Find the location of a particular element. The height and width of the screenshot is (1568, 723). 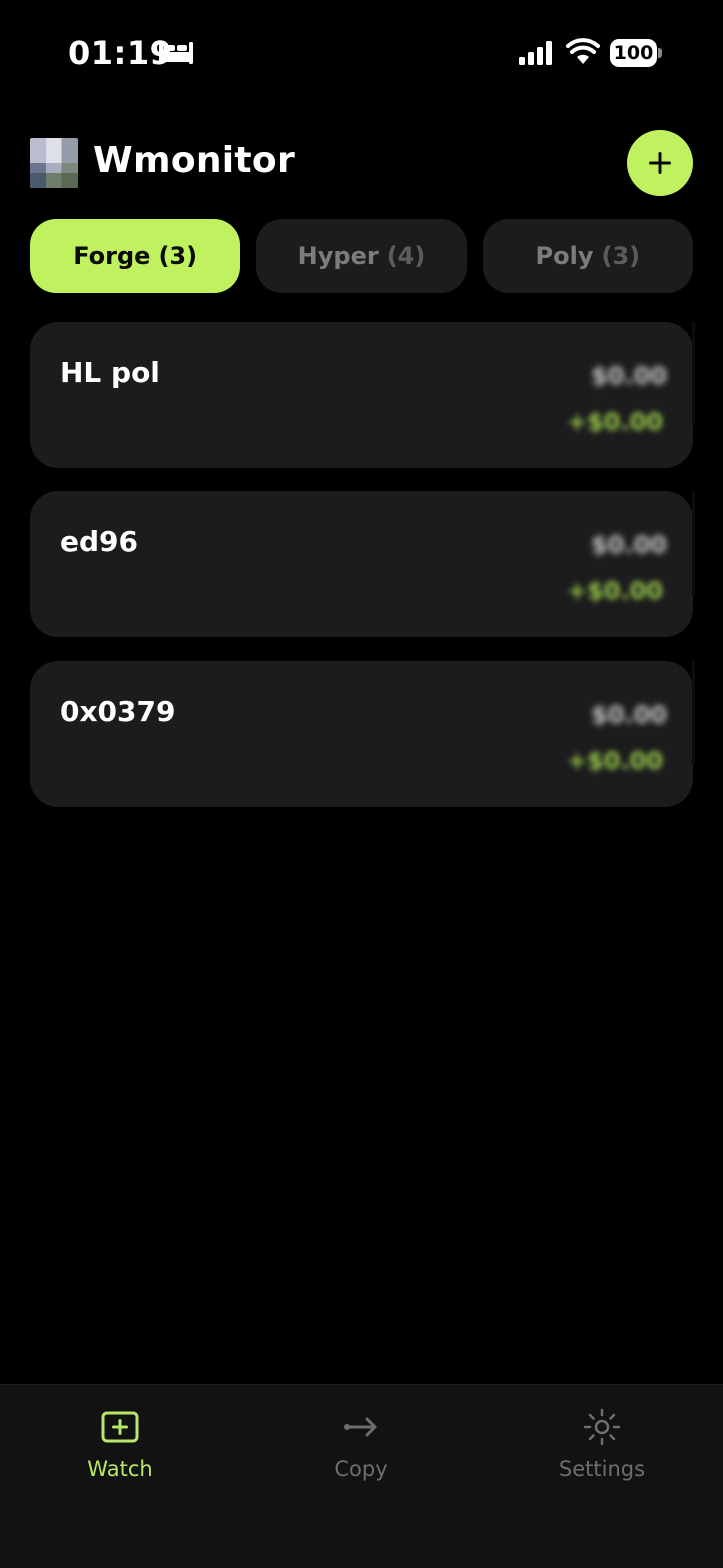

wallet-name: ed96 is located at coordinates (99, 541).